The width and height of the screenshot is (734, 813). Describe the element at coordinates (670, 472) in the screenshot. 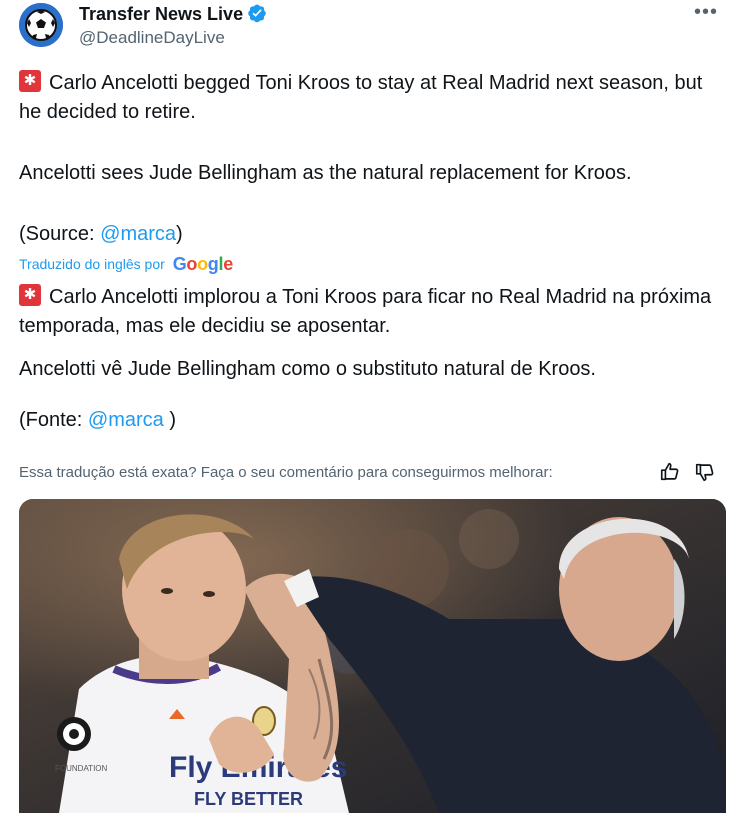

I see `thumbs-up-icon` at that location.